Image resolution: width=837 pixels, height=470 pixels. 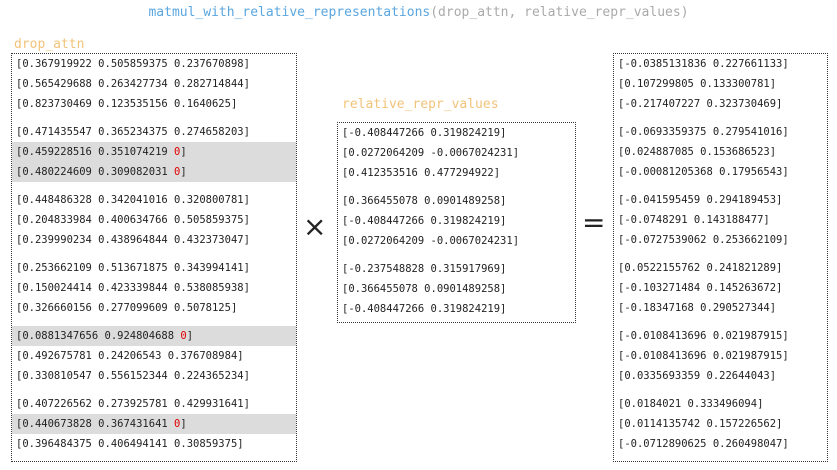 What do you see at coordinates (694, 220) in the screenshot?
I see `row-values: -0.0748291 0.143188477` at bounding box center [694, 220].